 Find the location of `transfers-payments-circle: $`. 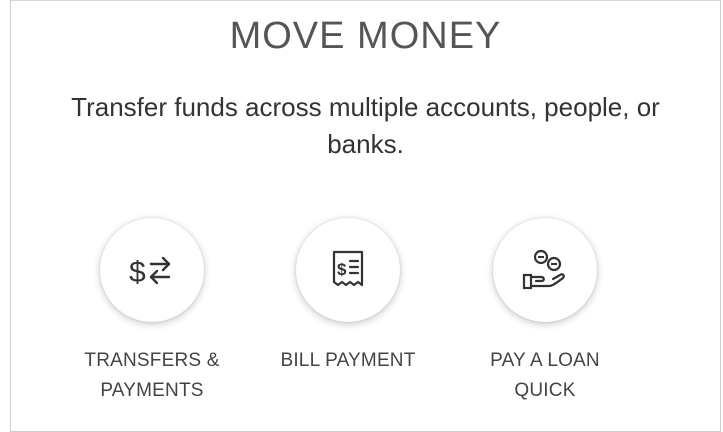

transfers-payments-circle: $ is located at coordinates (152, 270).